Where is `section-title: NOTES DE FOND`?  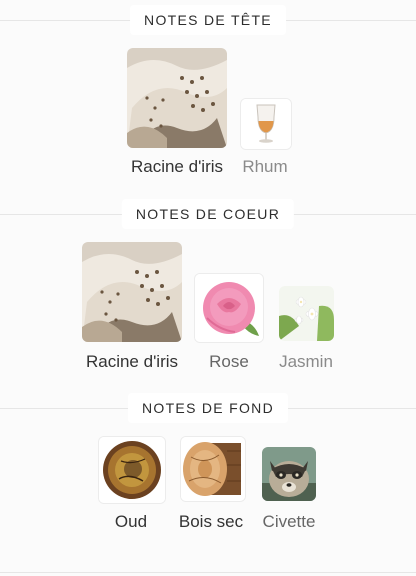 section-title: NOTES DE FOND is located at coordinates (208, 408).